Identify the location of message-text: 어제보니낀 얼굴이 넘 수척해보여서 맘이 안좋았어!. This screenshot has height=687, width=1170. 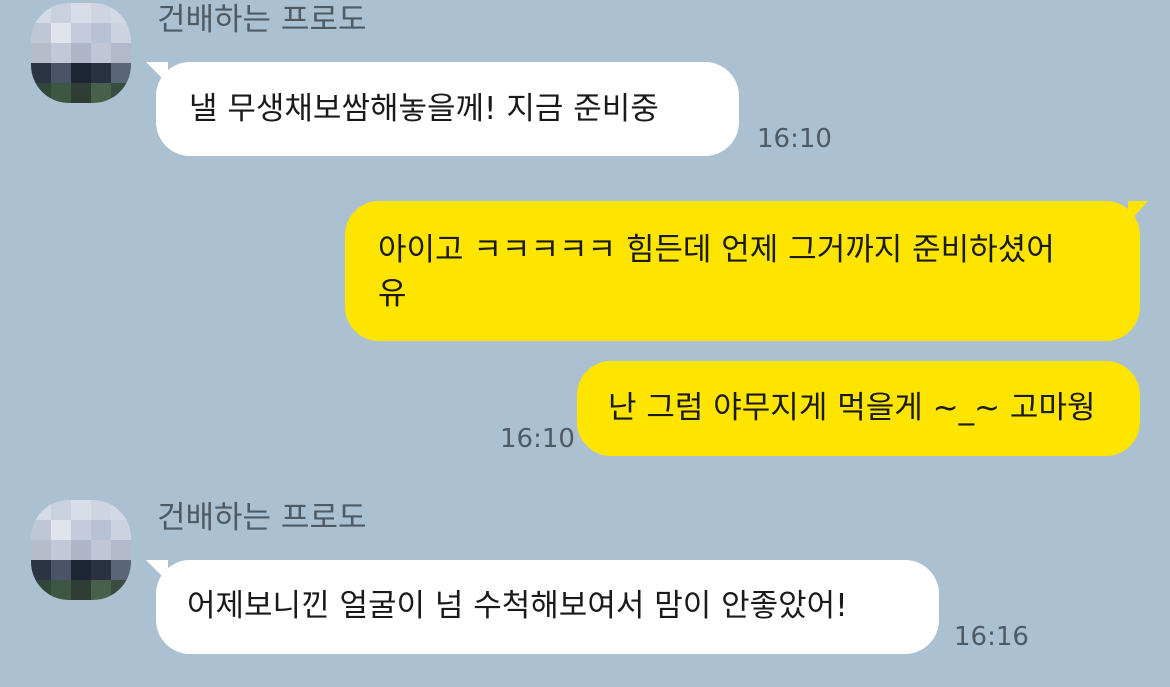
(517, 606).